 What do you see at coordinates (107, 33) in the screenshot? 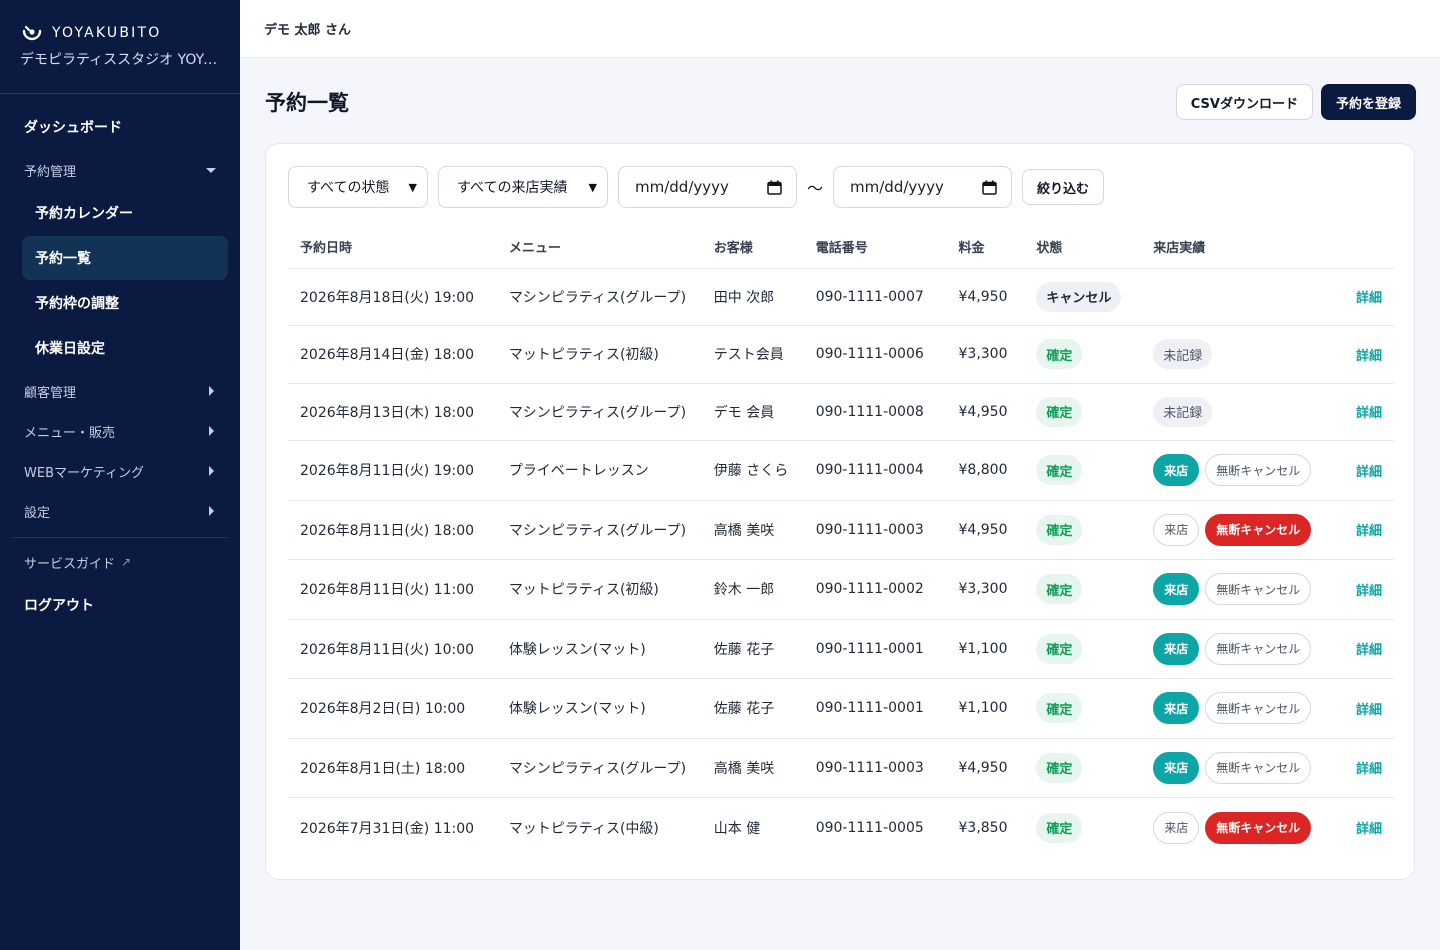
I see `brand-name: YOYAKUBITO` at bounding box center [107, 33].